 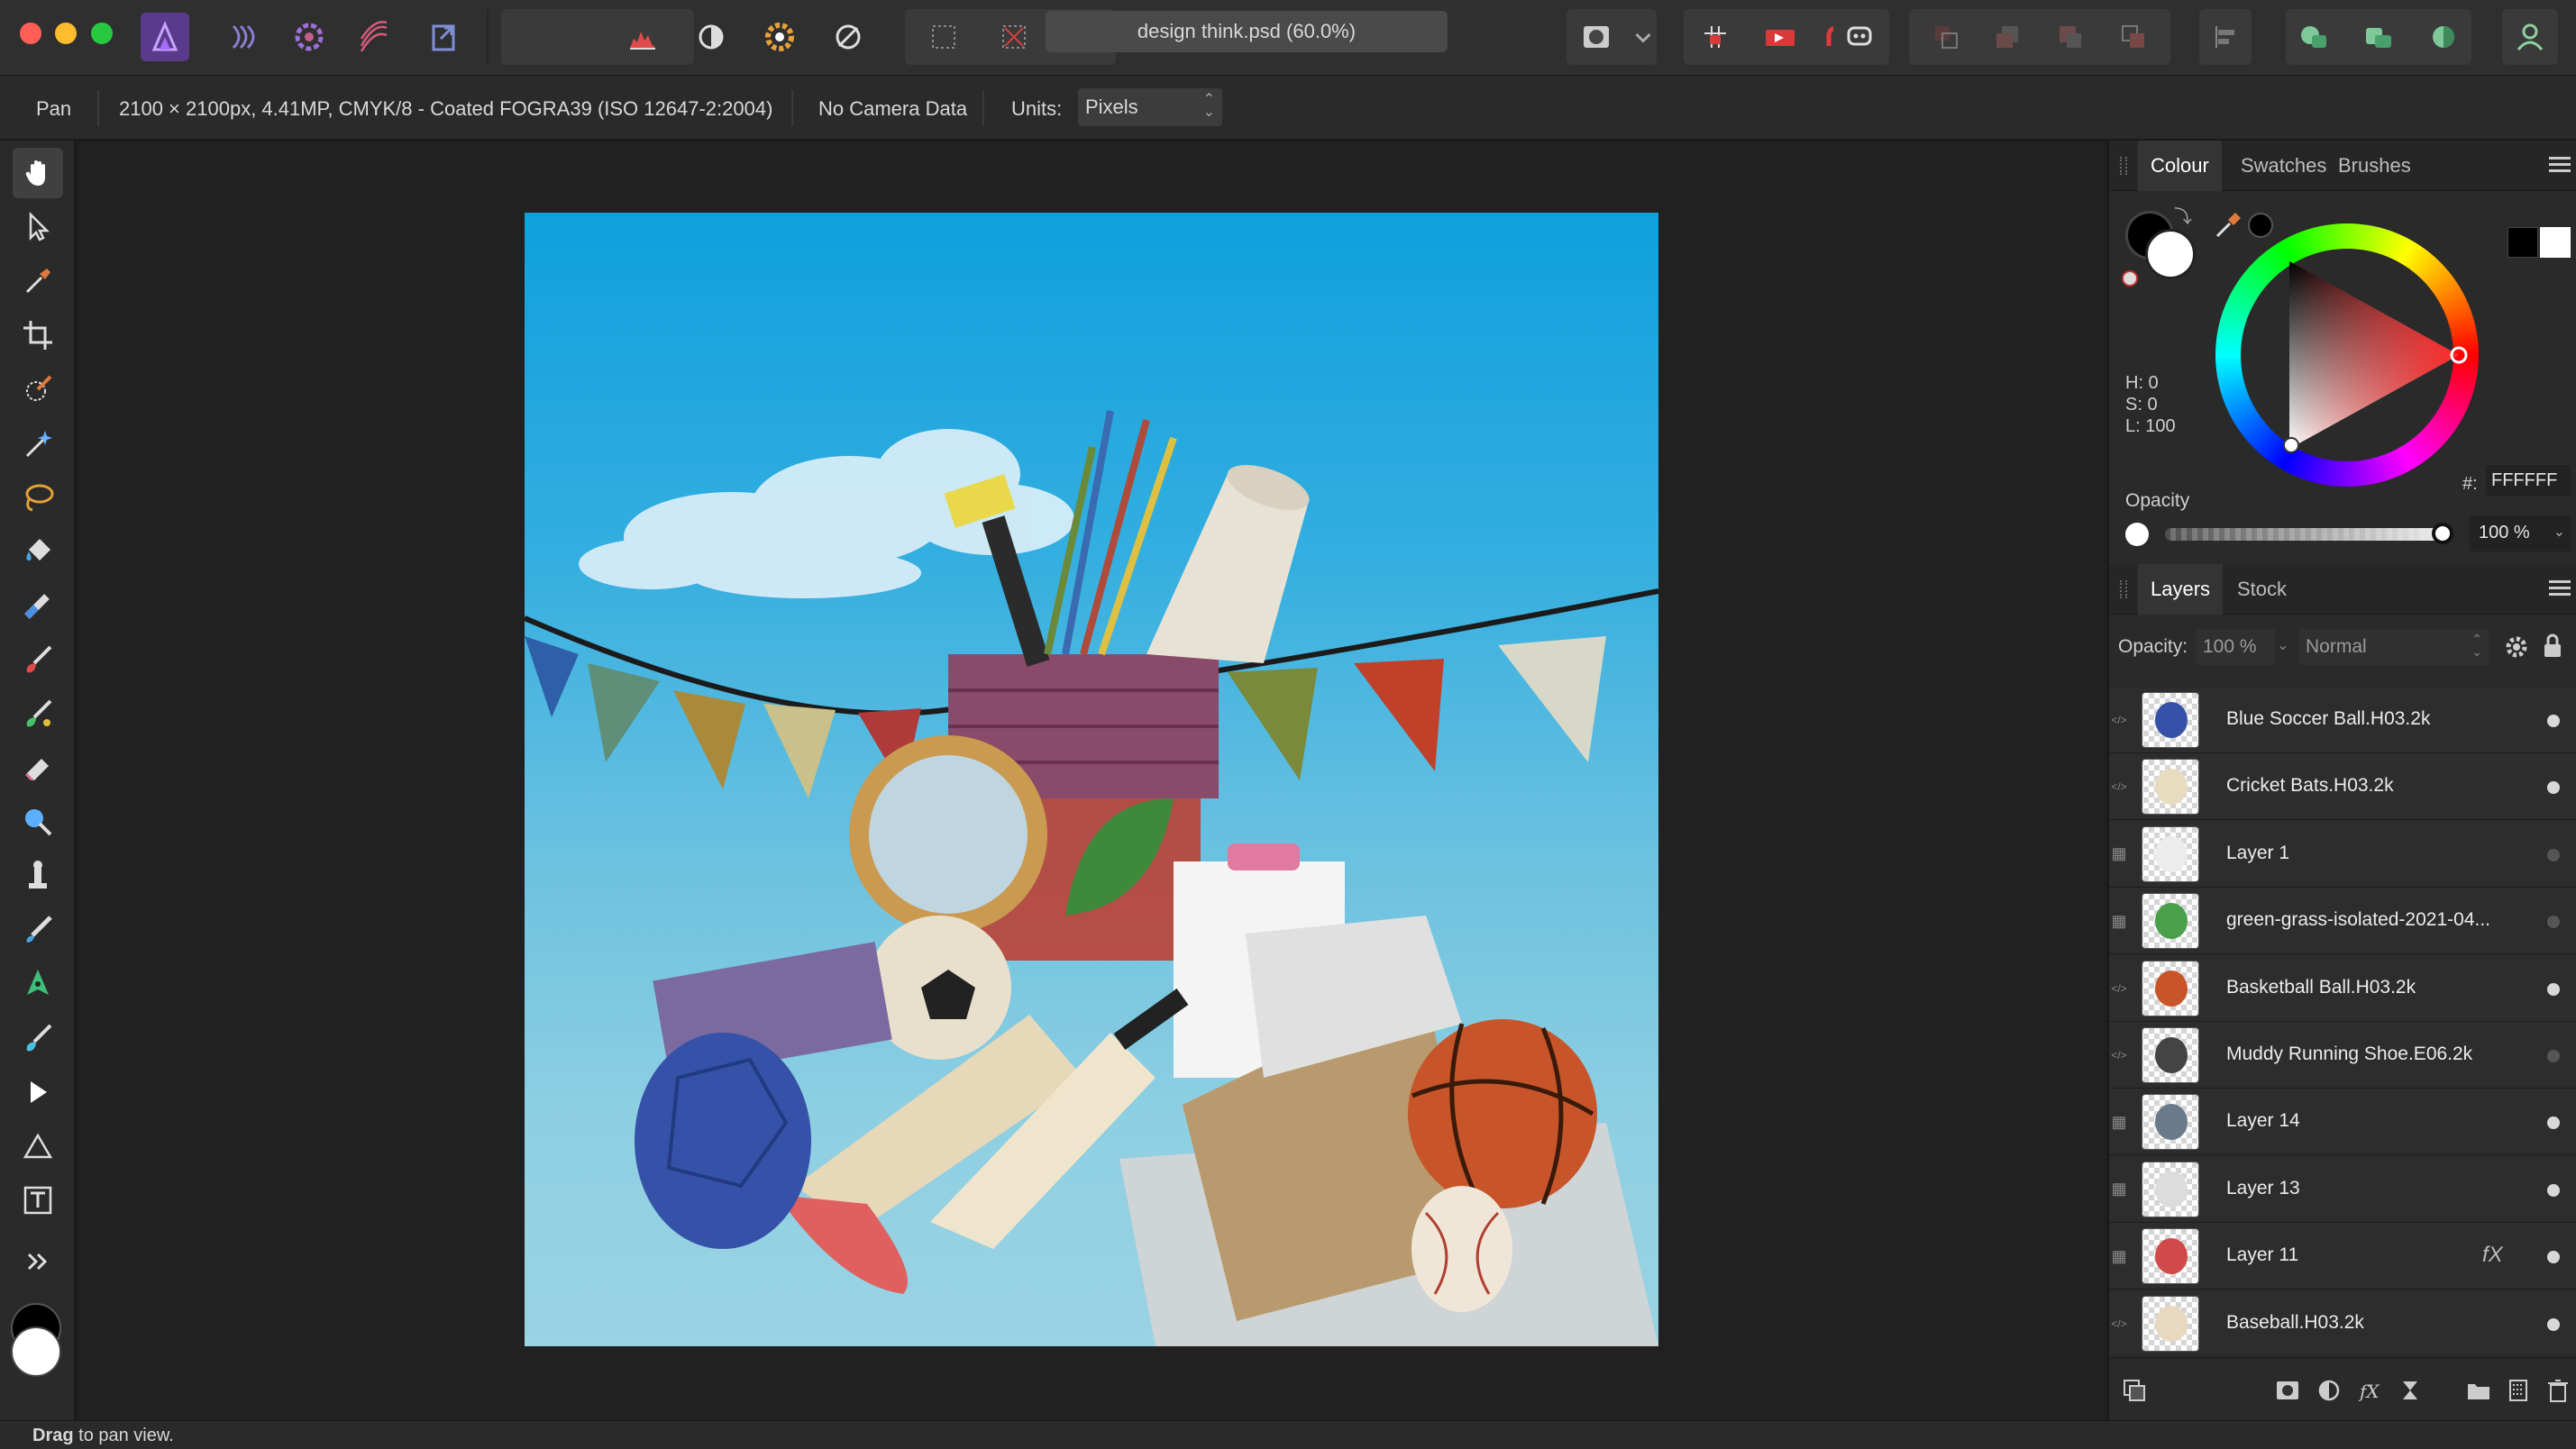 I want to click on colour-replacement-tool-icon, so click(x=38, y=713).